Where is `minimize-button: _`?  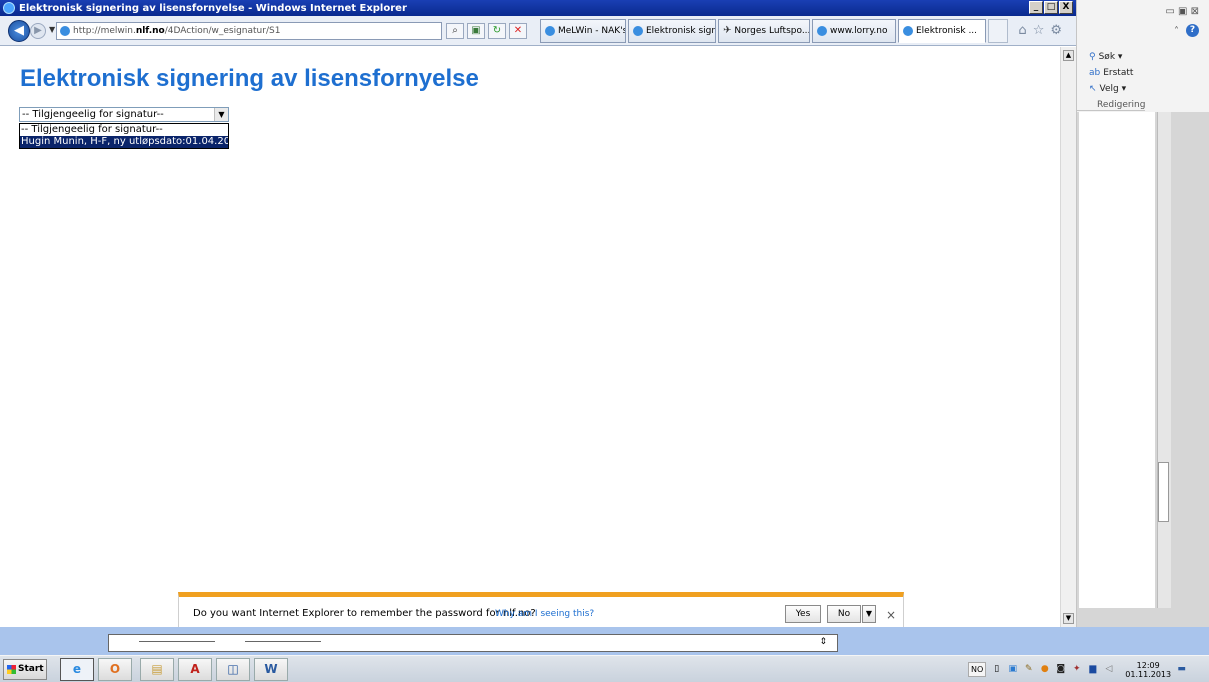
minimize-button: _ is located at coordinates (1036, 7).